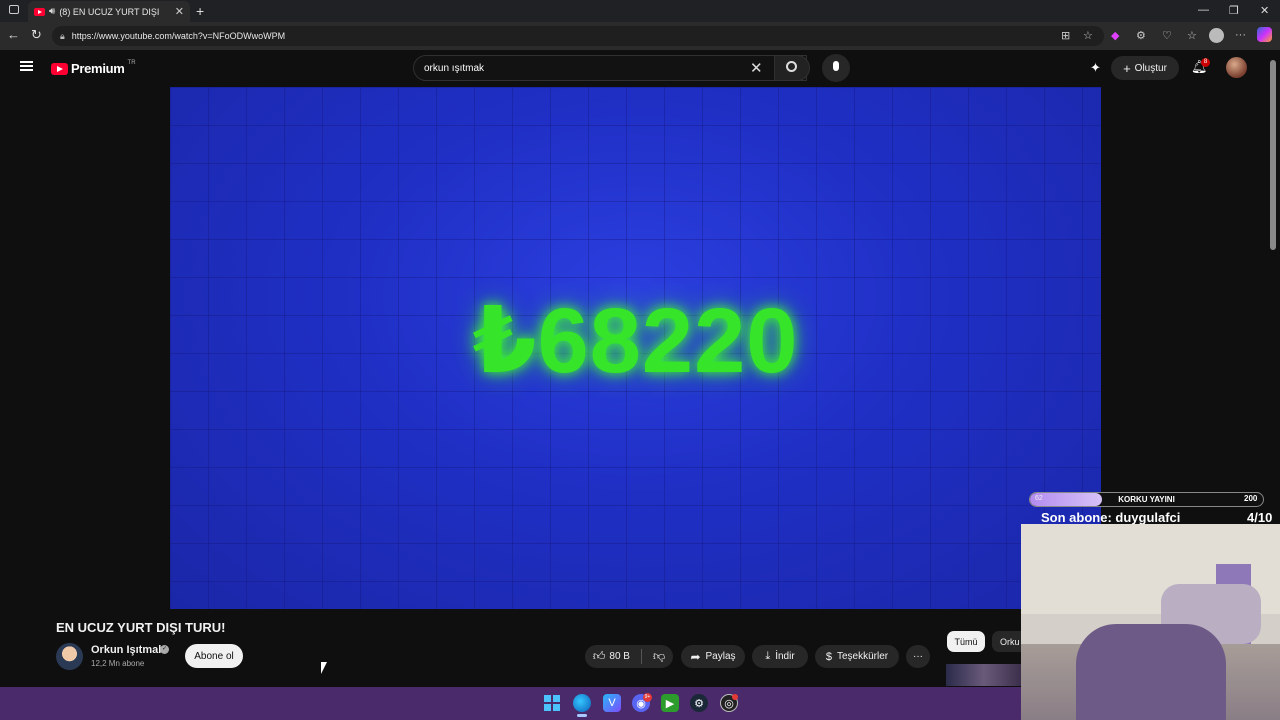 The width and height of the screenshot is (1280, 720). What do you see at coordinates (862, 656) in the screenshot?
I see `thanks-label: Teşekkürler` at bounding box center [862, 656].